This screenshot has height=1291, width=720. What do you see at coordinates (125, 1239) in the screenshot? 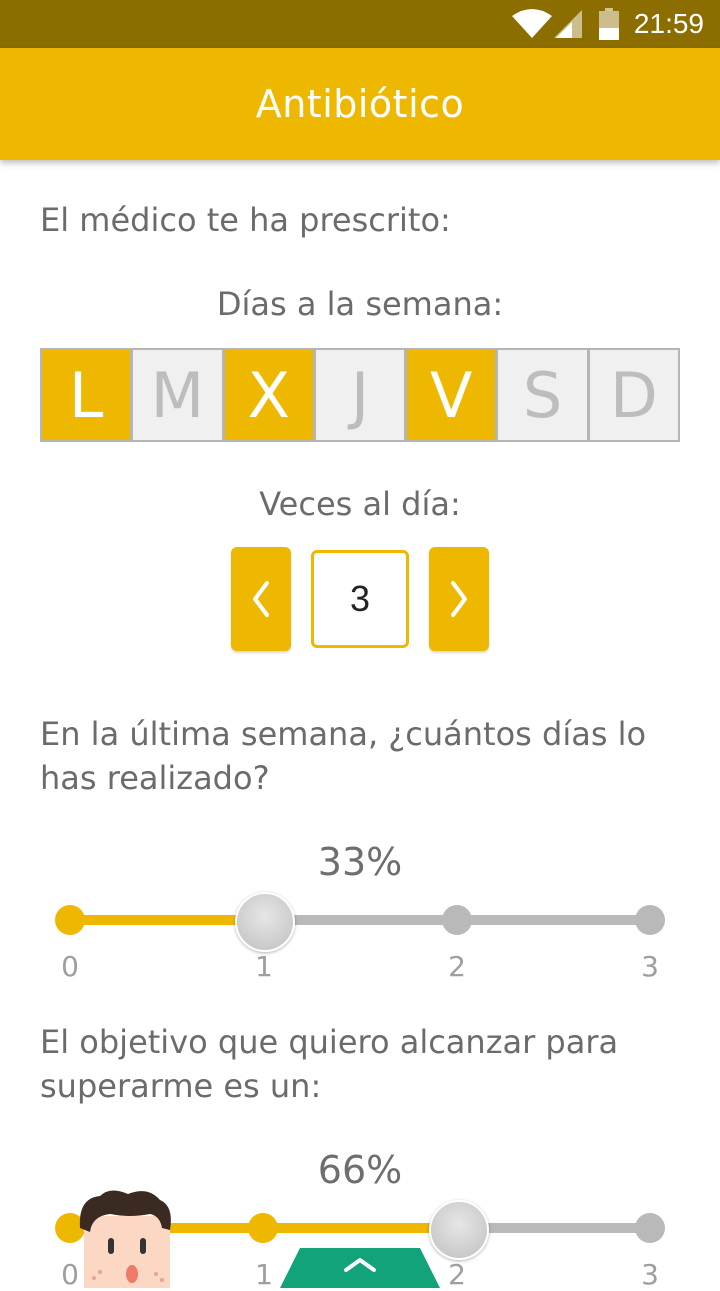
I see `mascot-avatar` at bounding box center [125, 1239].